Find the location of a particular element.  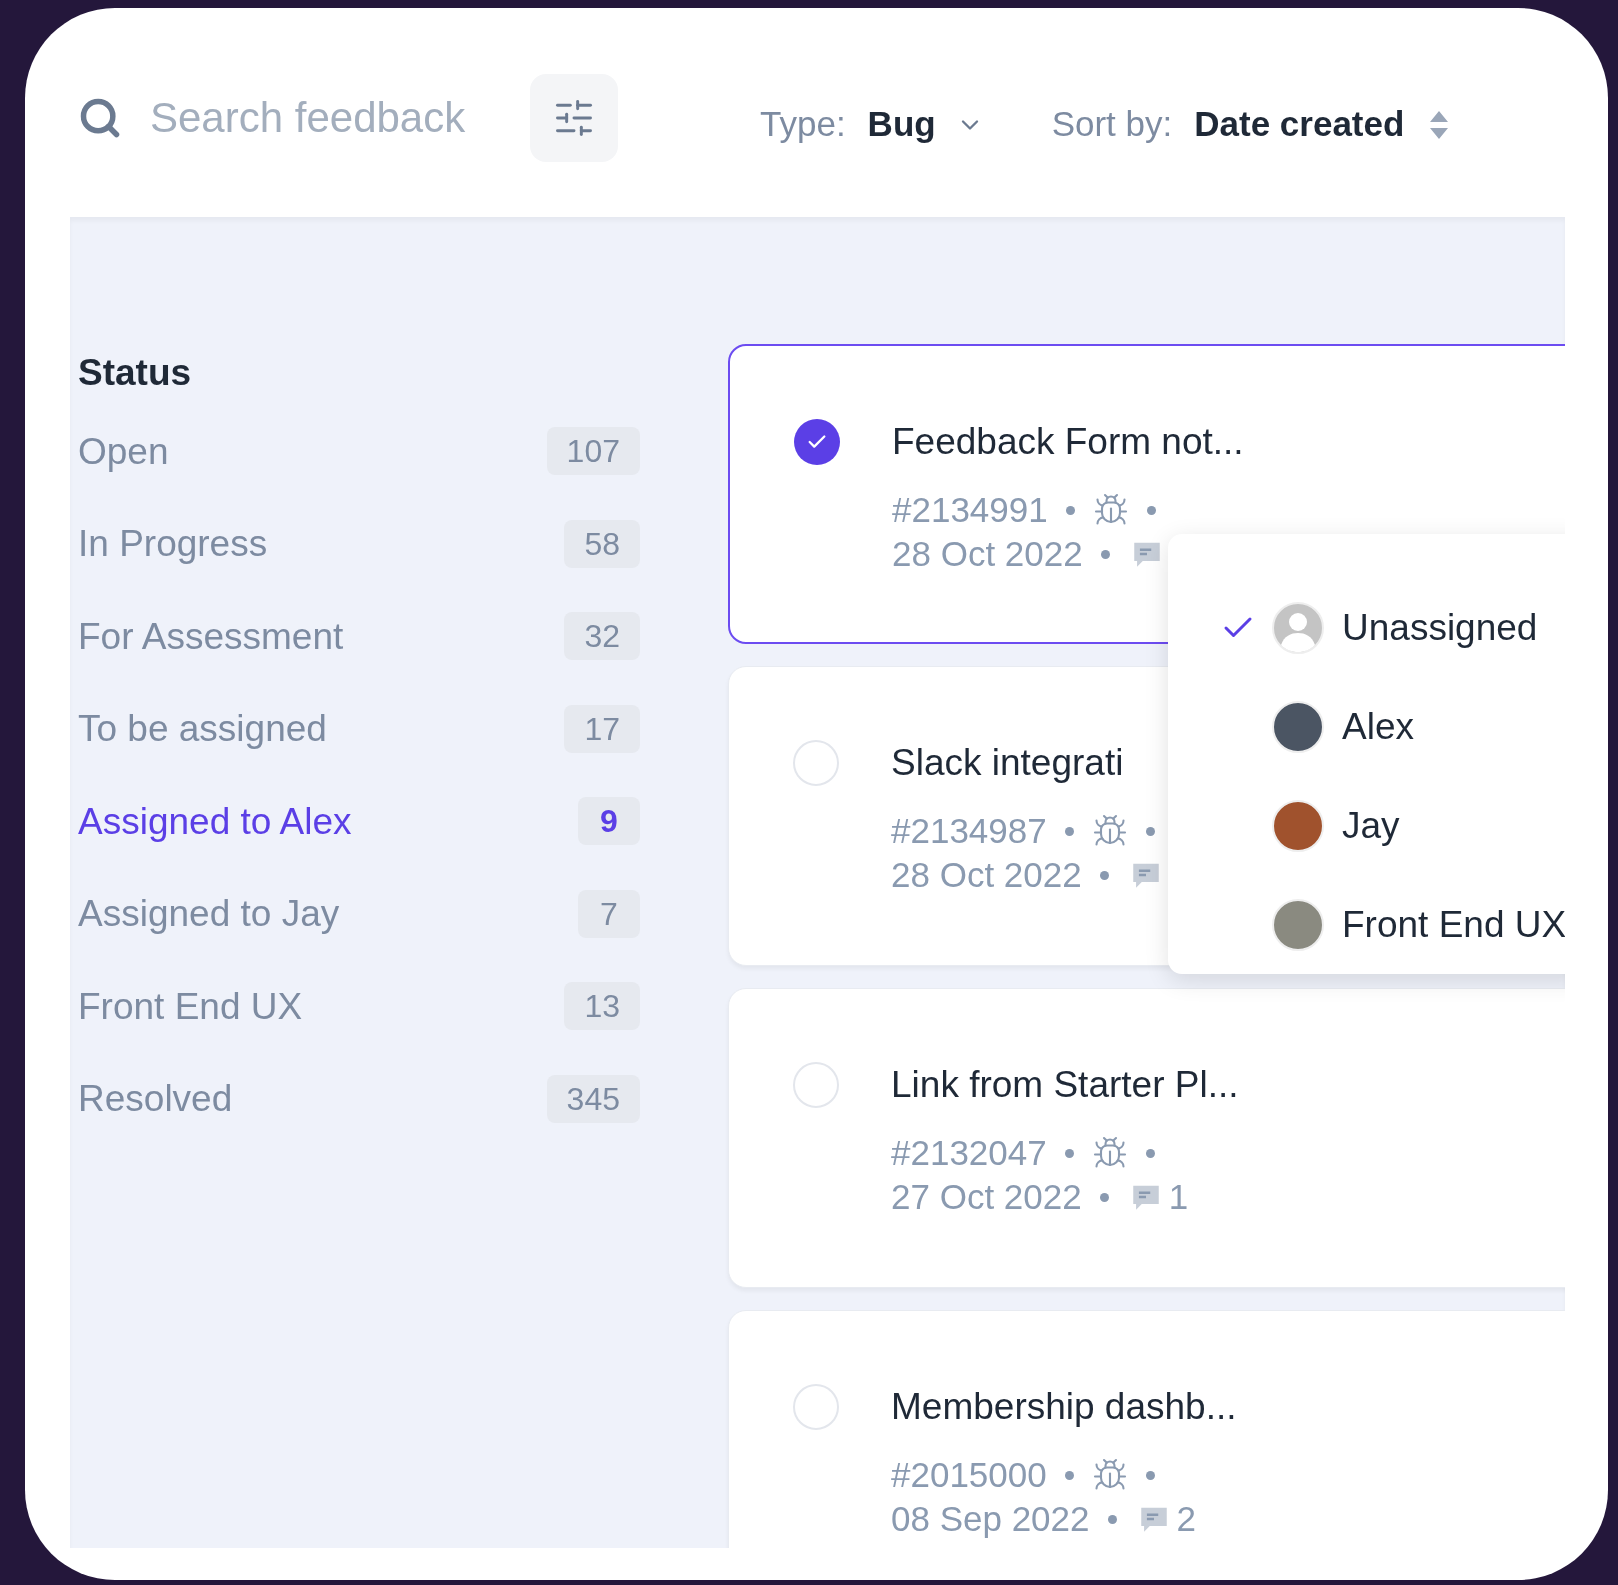

assignee-option: Alex is located at coordinates (1392, 726).